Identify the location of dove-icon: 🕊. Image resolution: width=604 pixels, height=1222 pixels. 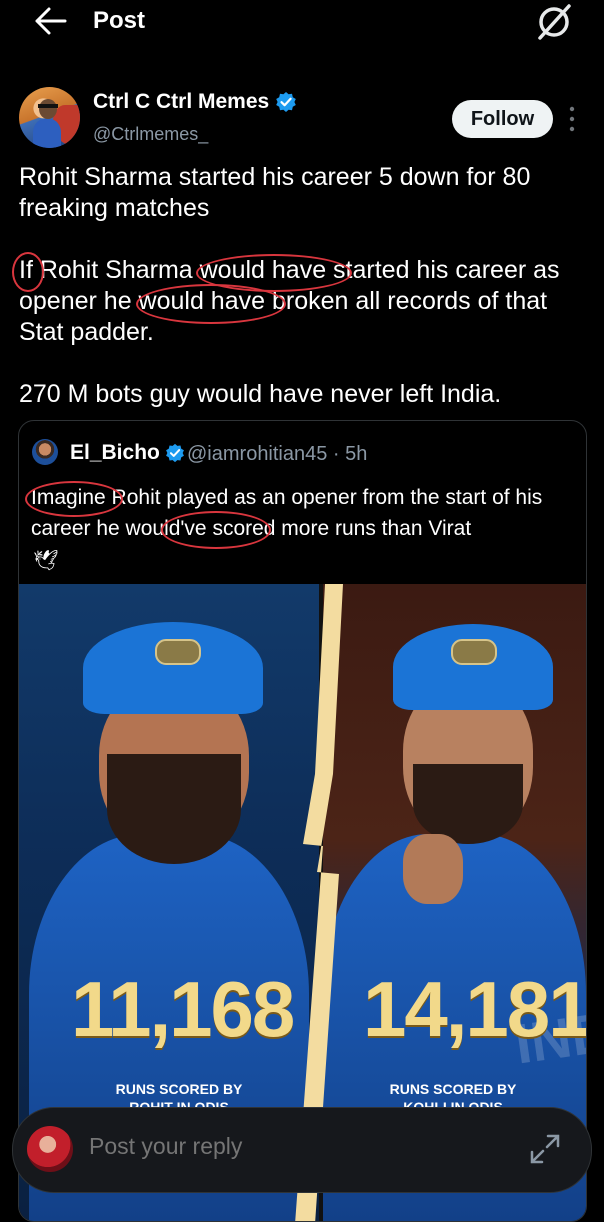
(46, 561).